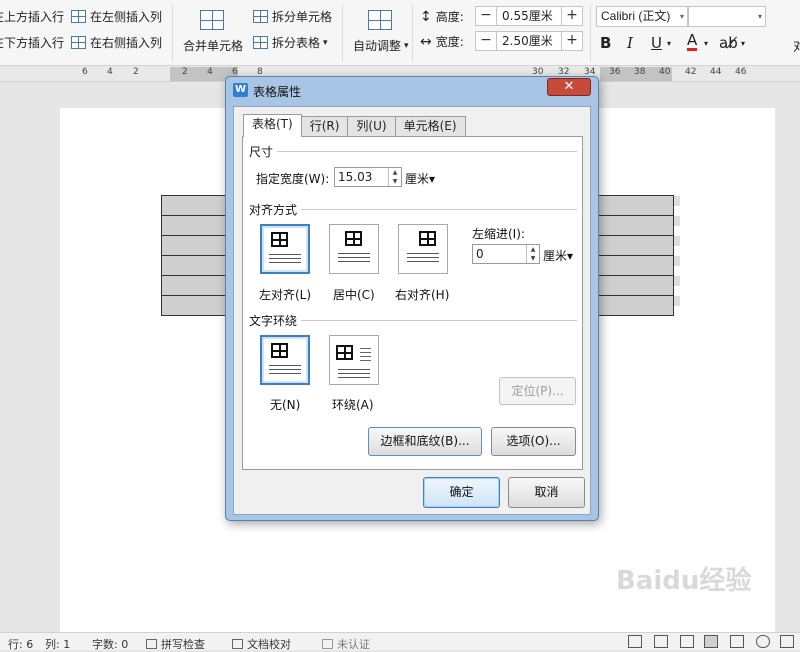 The width and height of the screenshot is (800, 652). What do you see at coordinates (212, 20) in the screenshot?
I see `merge-cells-icon` at bounding box center [212, 20].